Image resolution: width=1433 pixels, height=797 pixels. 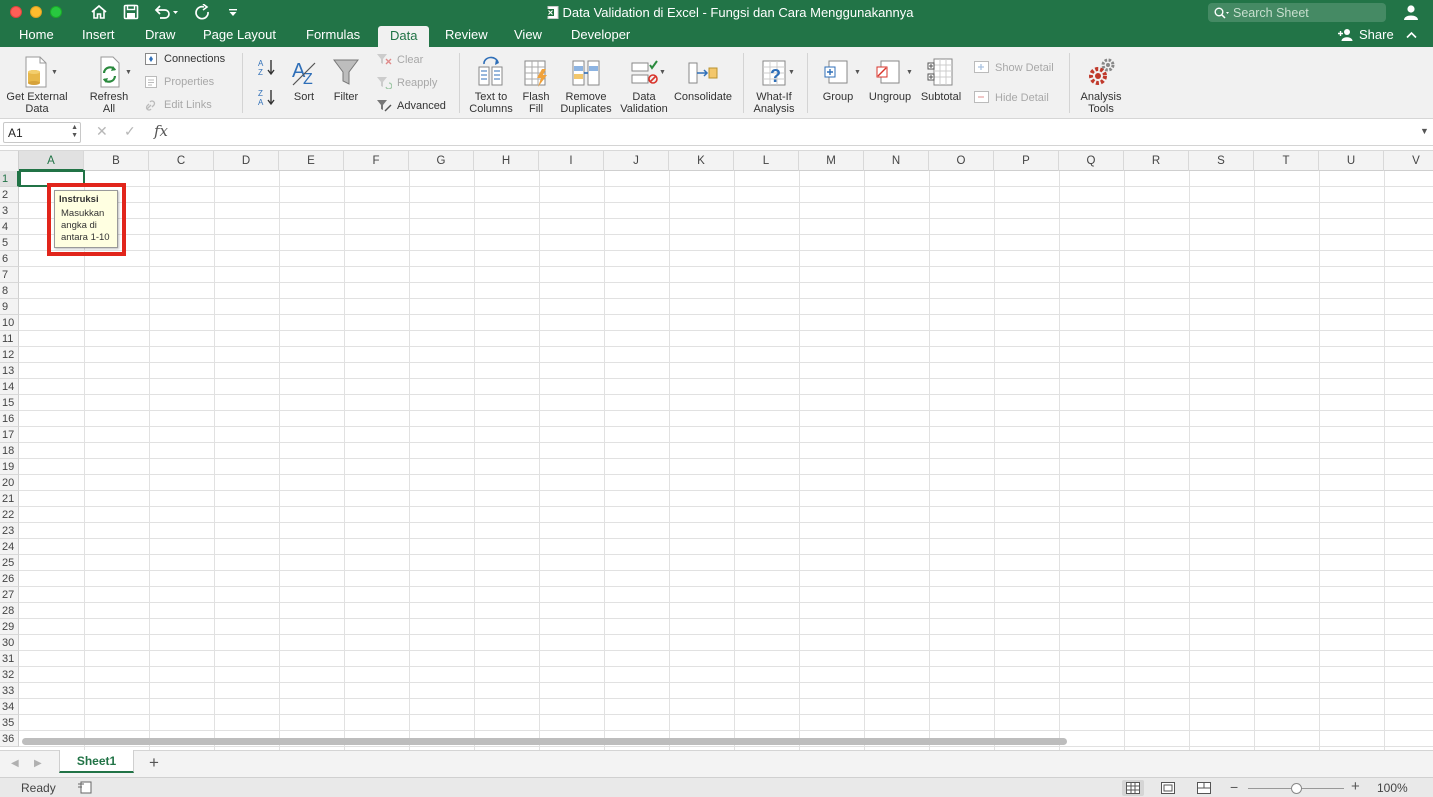 I want to click on column-header-l: L, so click(x=766, y=161).